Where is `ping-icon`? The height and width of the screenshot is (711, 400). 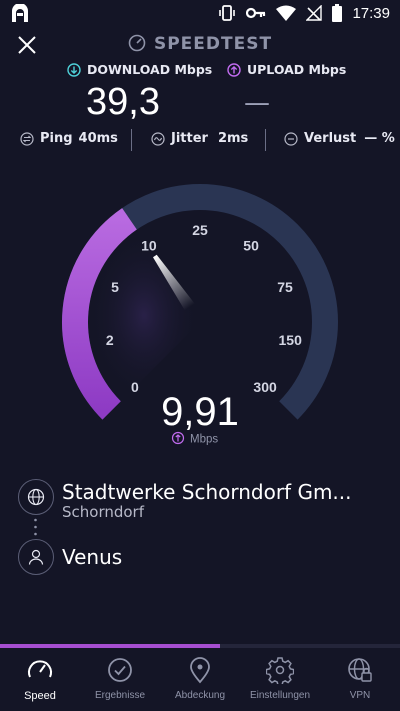 ping-icon is located at coordinates (27, 138).